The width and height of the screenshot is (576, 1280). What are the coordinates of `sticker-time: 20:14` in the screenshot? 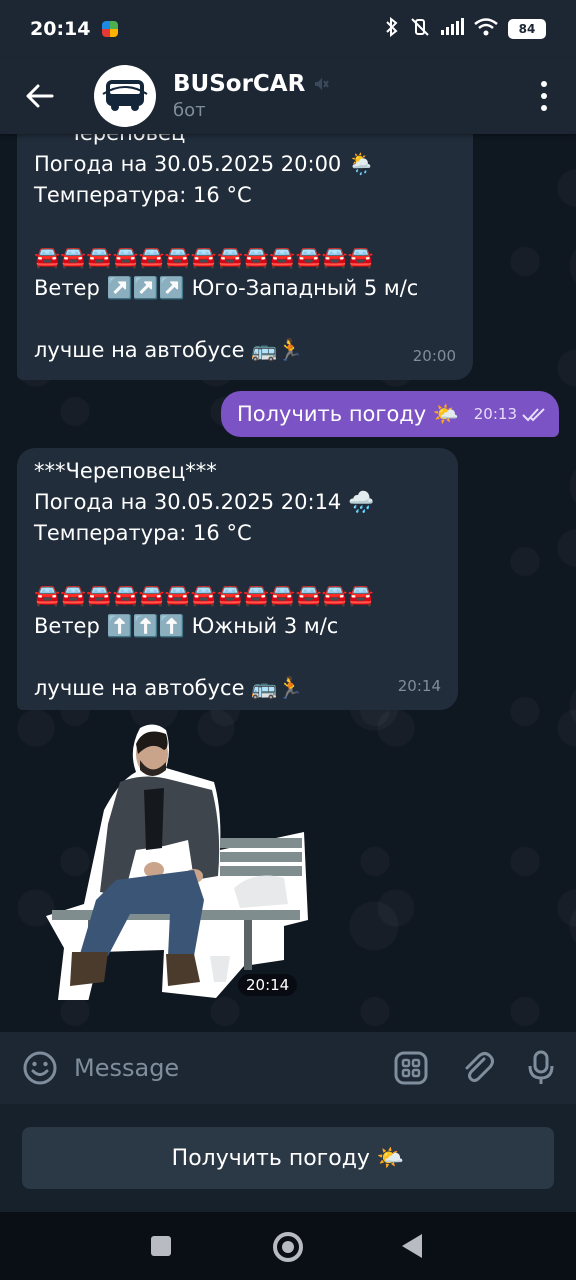 It's located at (268, 985).